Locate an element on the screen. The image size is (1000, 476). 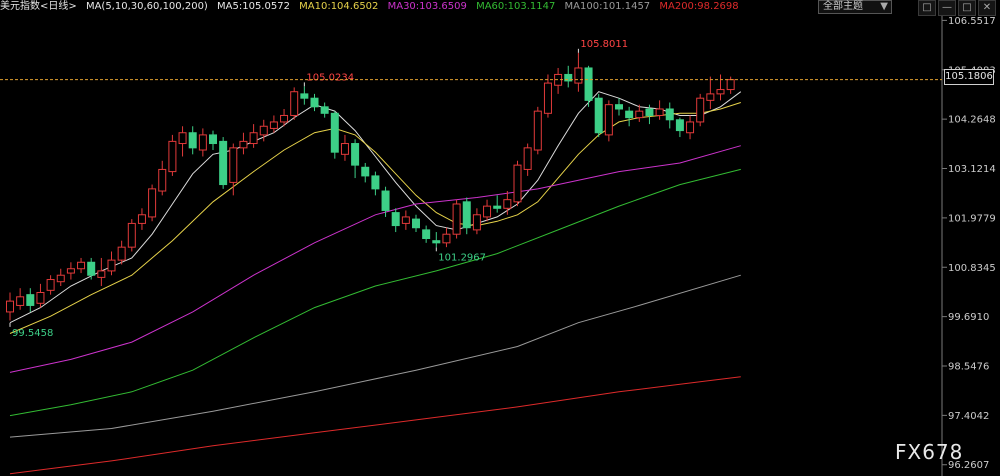
restore-button: □ is located at coordinates (927, 8).